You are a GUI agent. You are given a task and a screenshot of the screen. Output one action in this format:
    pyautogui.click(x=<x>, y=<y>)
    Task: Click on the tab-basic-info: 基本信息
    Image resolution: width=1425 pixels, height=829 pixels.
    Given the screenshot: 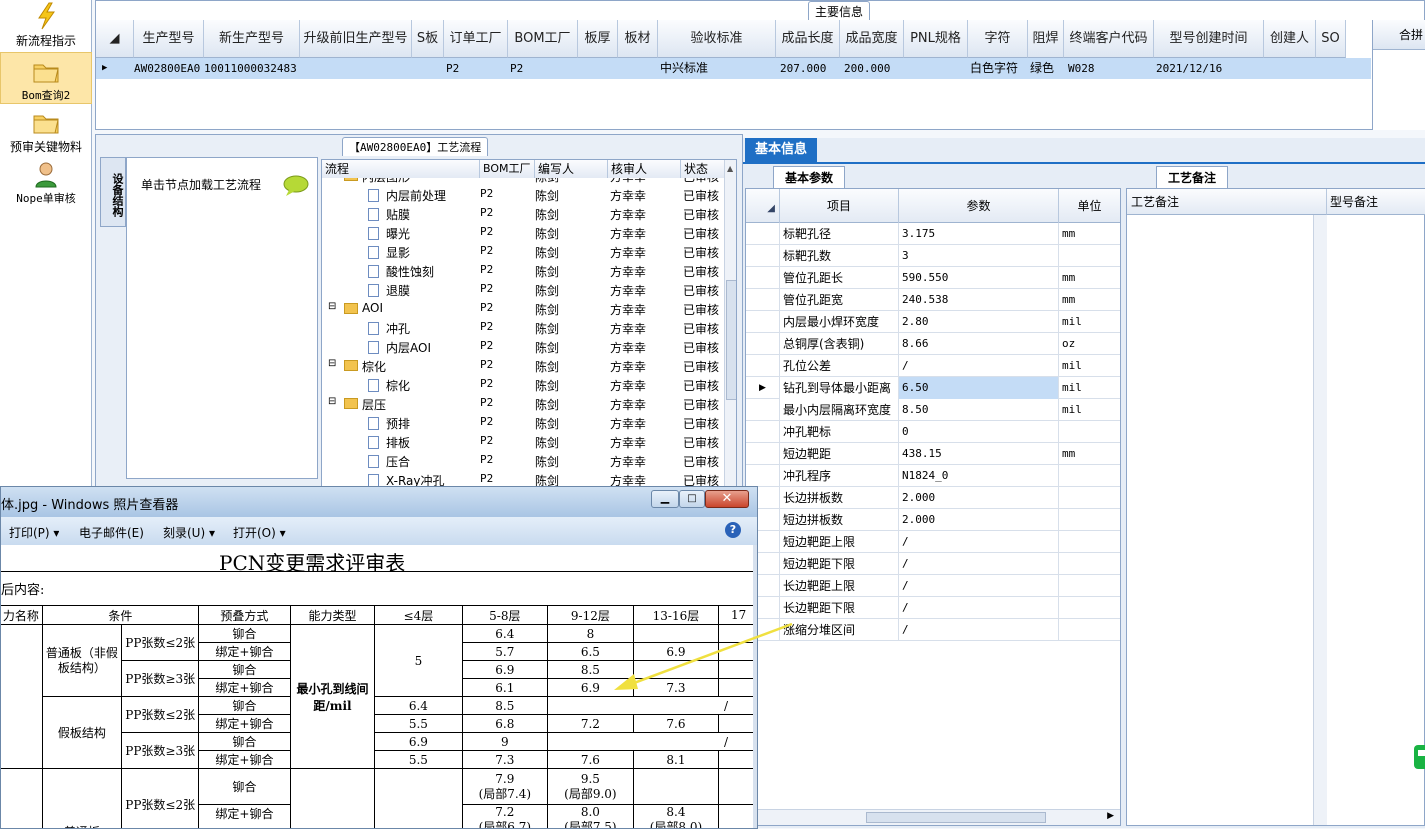 What is the action you would take?
    pyautogui.click(x=781, y=150)
    